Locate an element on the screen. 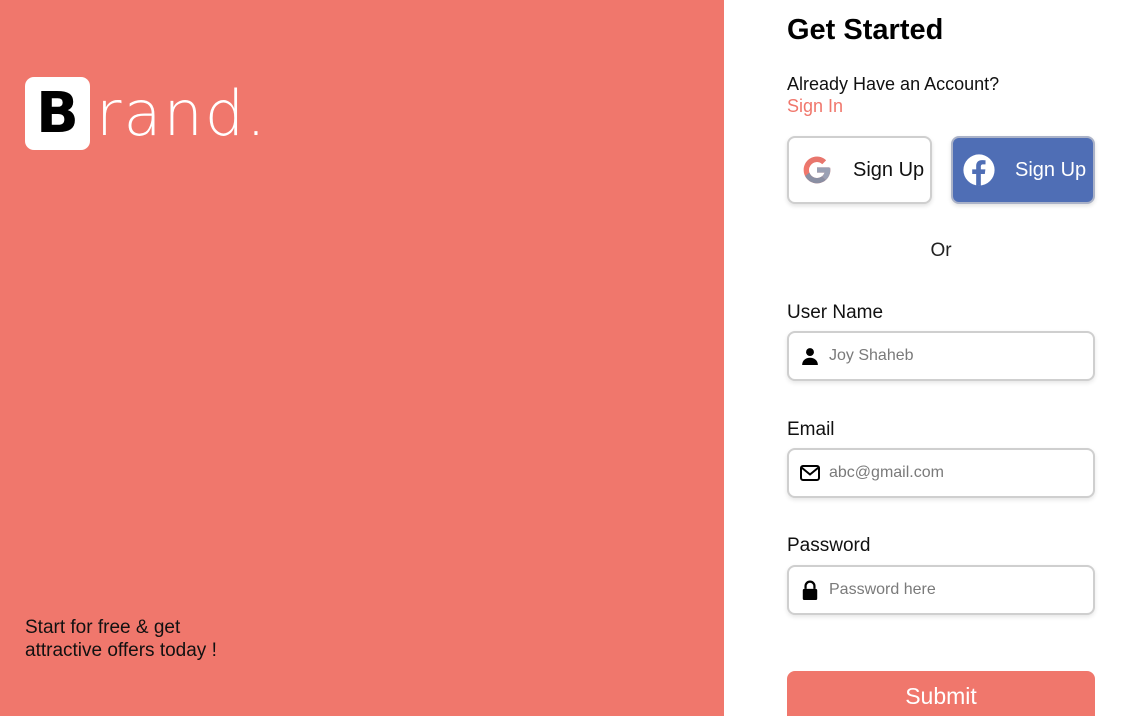 The image size is (1135, 716). password-field is located at coordinates (941, 590).